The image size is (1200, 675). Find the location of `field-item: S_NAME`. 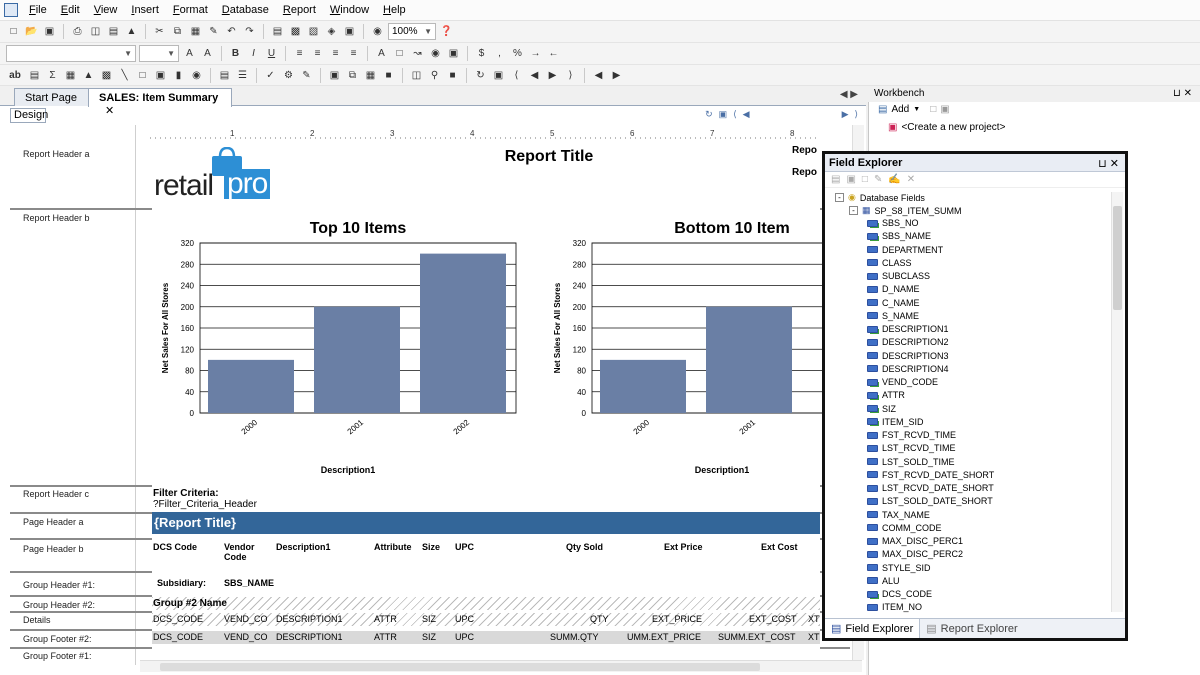

field-item: S_NAME is located at coordinates (893, 316).